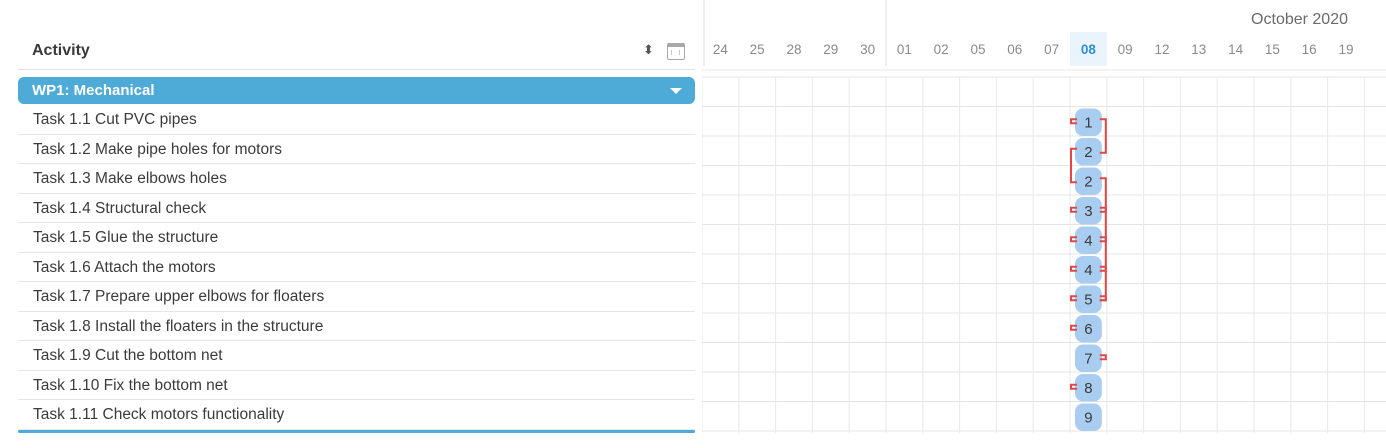  I want to click on task-label: Task 1.6 Attach the motors, so click(124, 267).